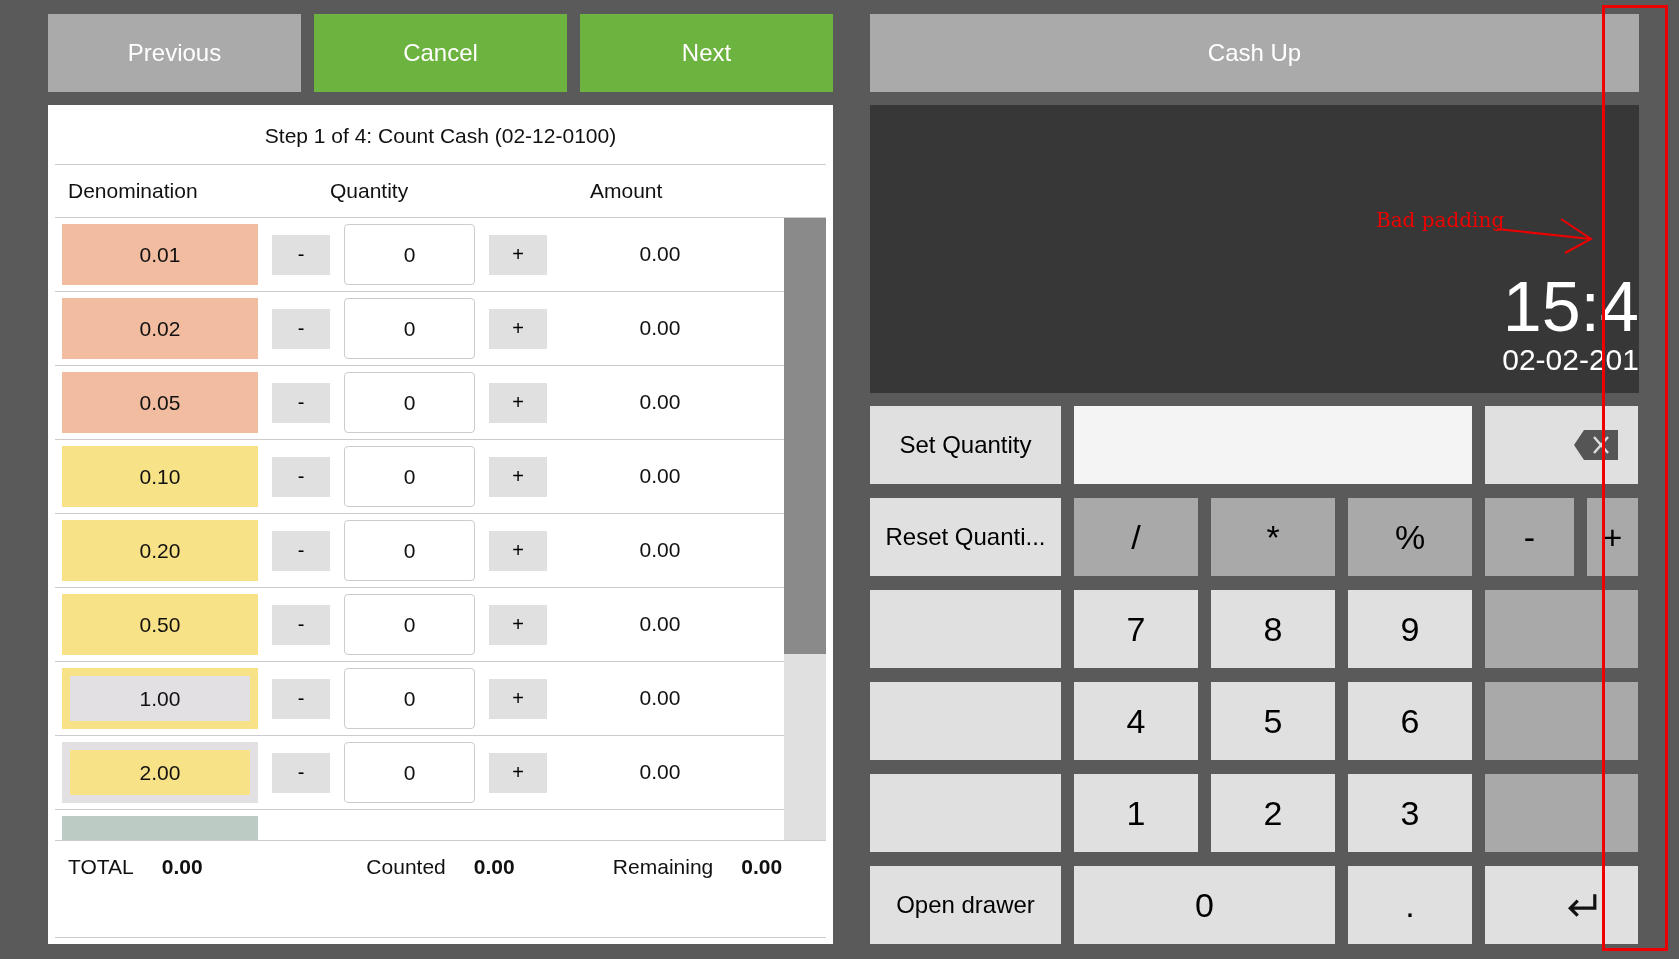  What do you see at coordinates (1440, 220) in the screenshot?
I see `annotation-text: Bad padding` at bounding box center [1440, 220].